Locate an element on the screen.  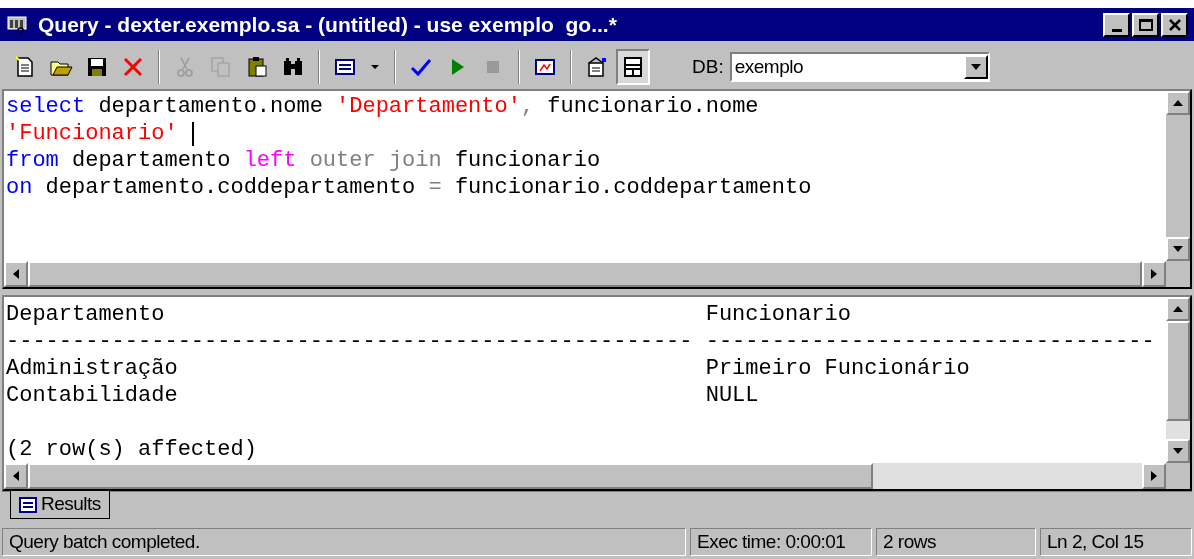
code-token: funcionario.nome is located at coordinates (652, 106).